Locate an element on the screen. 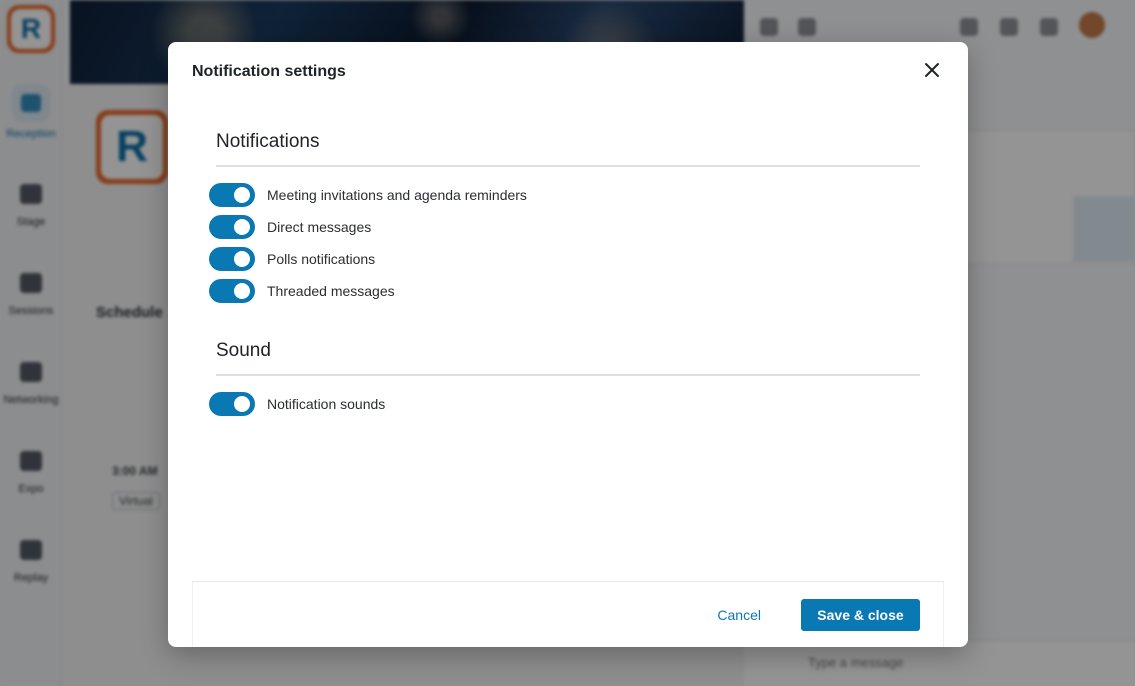 This screenshot has height=686, width=1135. toggle-row-meeting-invitations: Meeting invitations and agenda reminders is located at coordinates (368, 195).